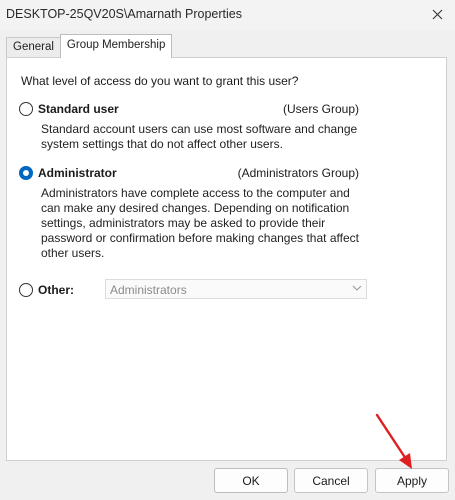 This screenshot has height=500, width=455. What do you see at coordinates (148, 290) in the screenshot?
I see `other-group-dropdown-value: Administrators` at bounding box center [148, 290].